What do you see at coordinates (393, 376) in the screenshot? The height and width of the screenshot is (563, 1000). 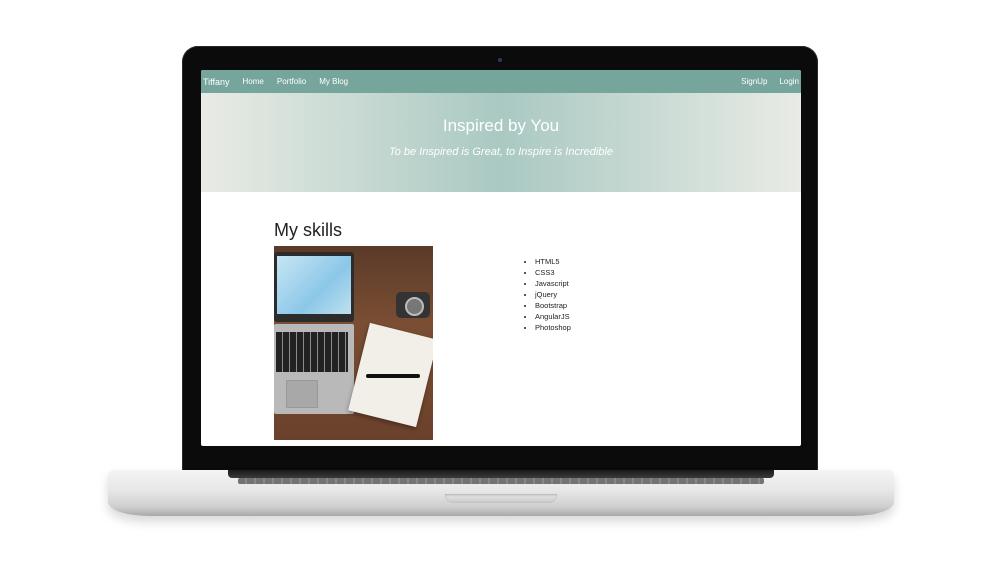 I see `photo-pen` at bounding box center [393, 376].